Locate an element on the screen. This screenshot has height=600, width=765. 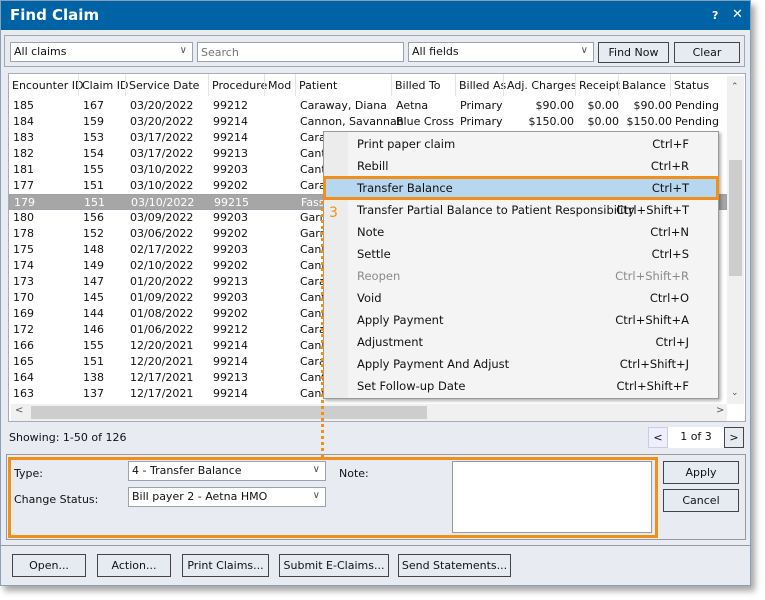
showing-count: Showing: 1-50 of 126 is located at coordinates (68, 437).